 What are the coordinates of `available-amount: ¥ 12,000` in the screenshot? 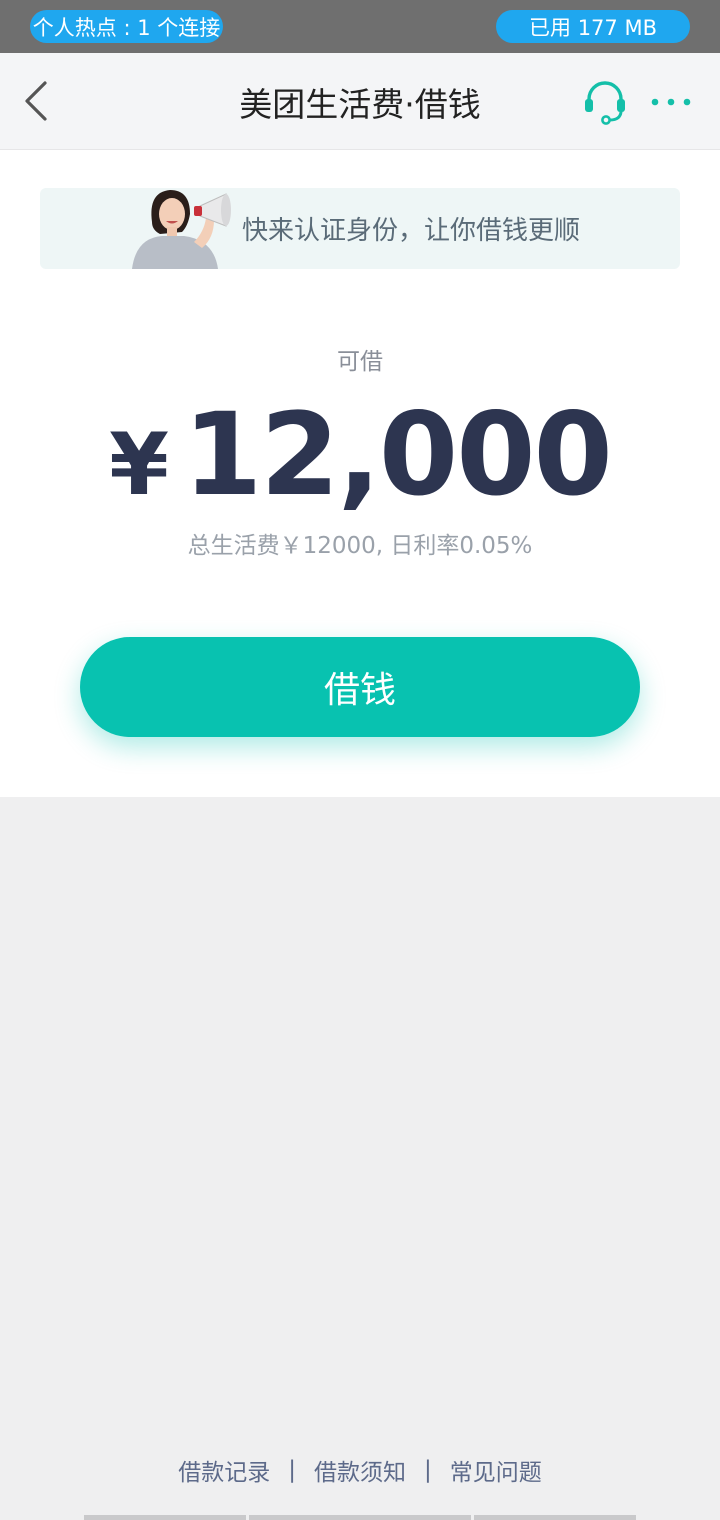 It's located at (360, 454).